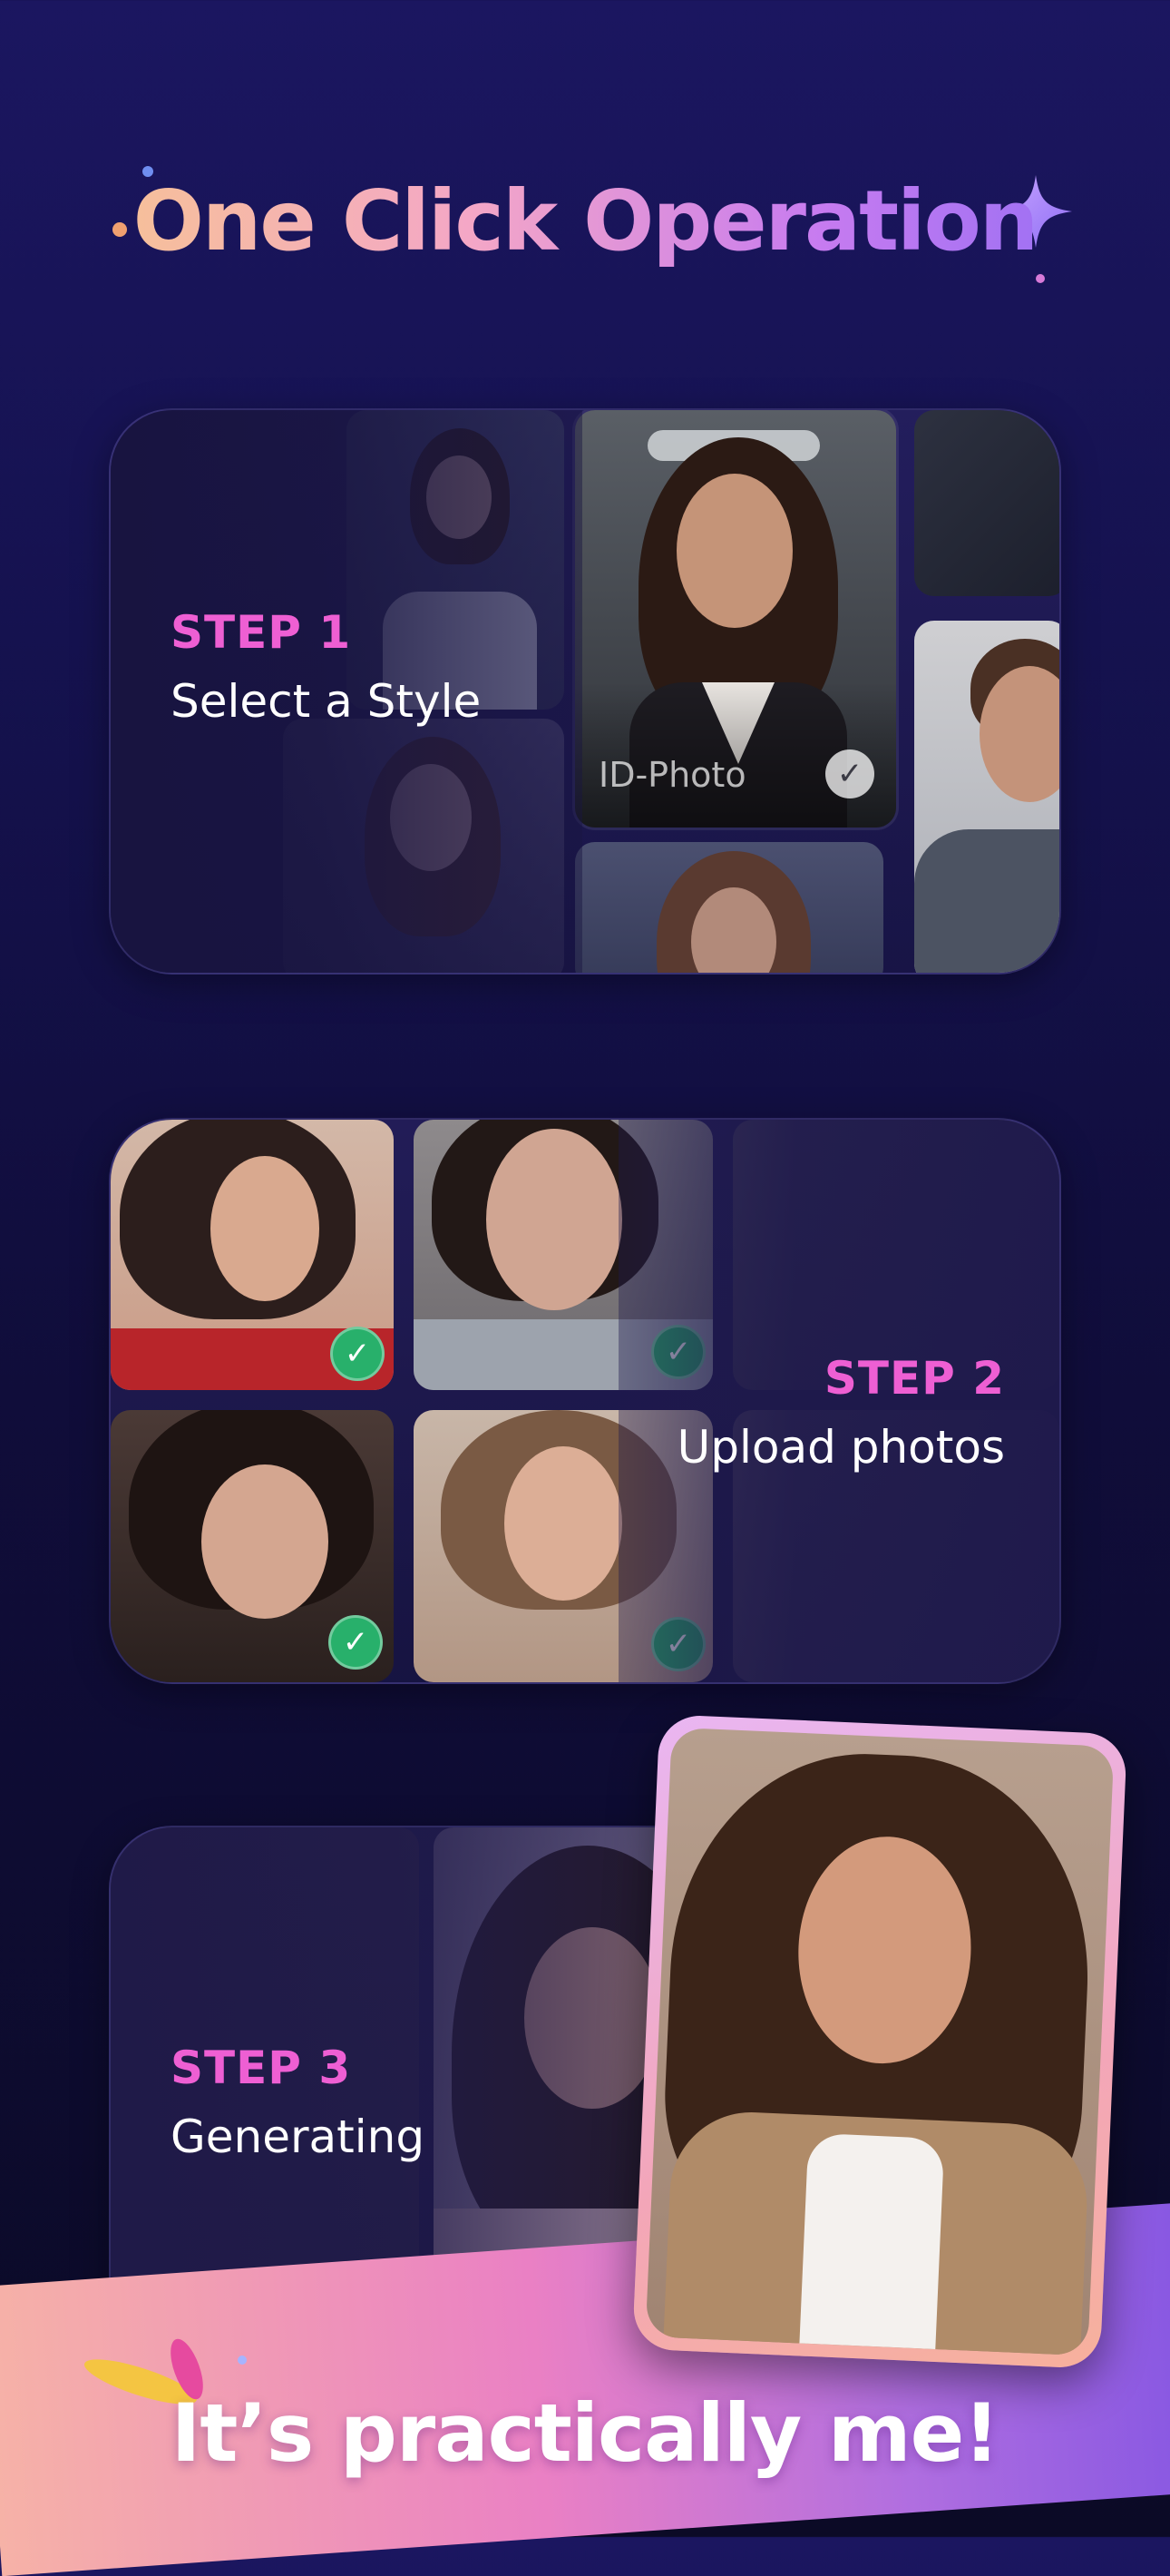 Image resolution: width=1170 pixels, height=2576 pixels. What do you see at coordinates (298, 2137) in the screenshot?
I see `step3-text: Generating` at bounding box center [298, 2137].